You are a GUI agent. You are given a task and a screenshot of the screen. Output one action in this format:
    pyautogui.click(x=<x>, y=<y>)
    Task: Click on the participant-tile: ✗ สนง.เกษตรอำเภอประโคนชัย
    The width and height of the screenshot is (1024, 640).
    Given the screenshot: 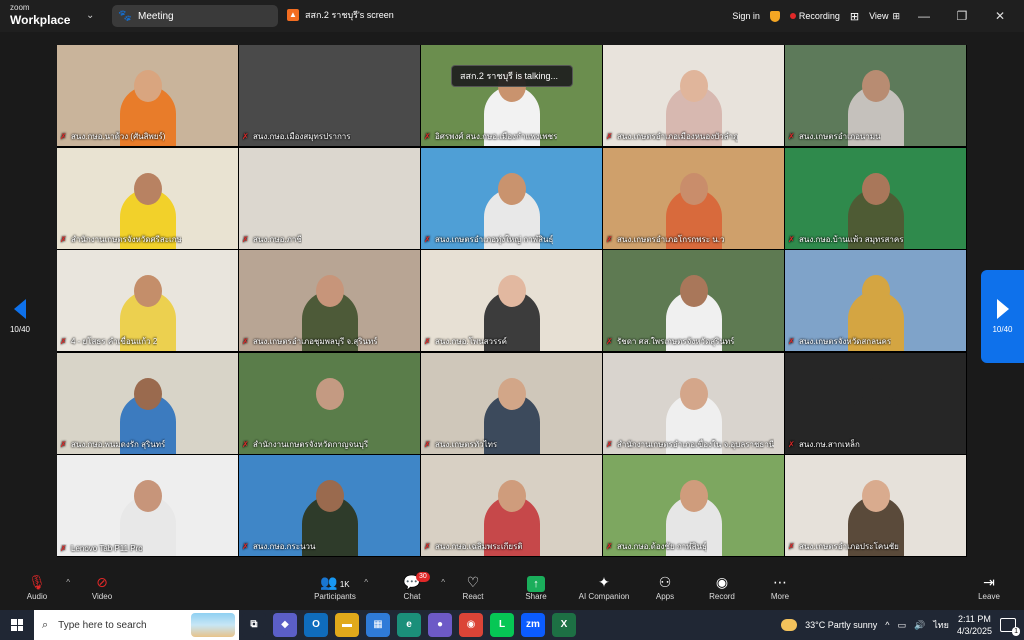 What is the action you would take?
    pyautogui.click(x=875, y=505)
    